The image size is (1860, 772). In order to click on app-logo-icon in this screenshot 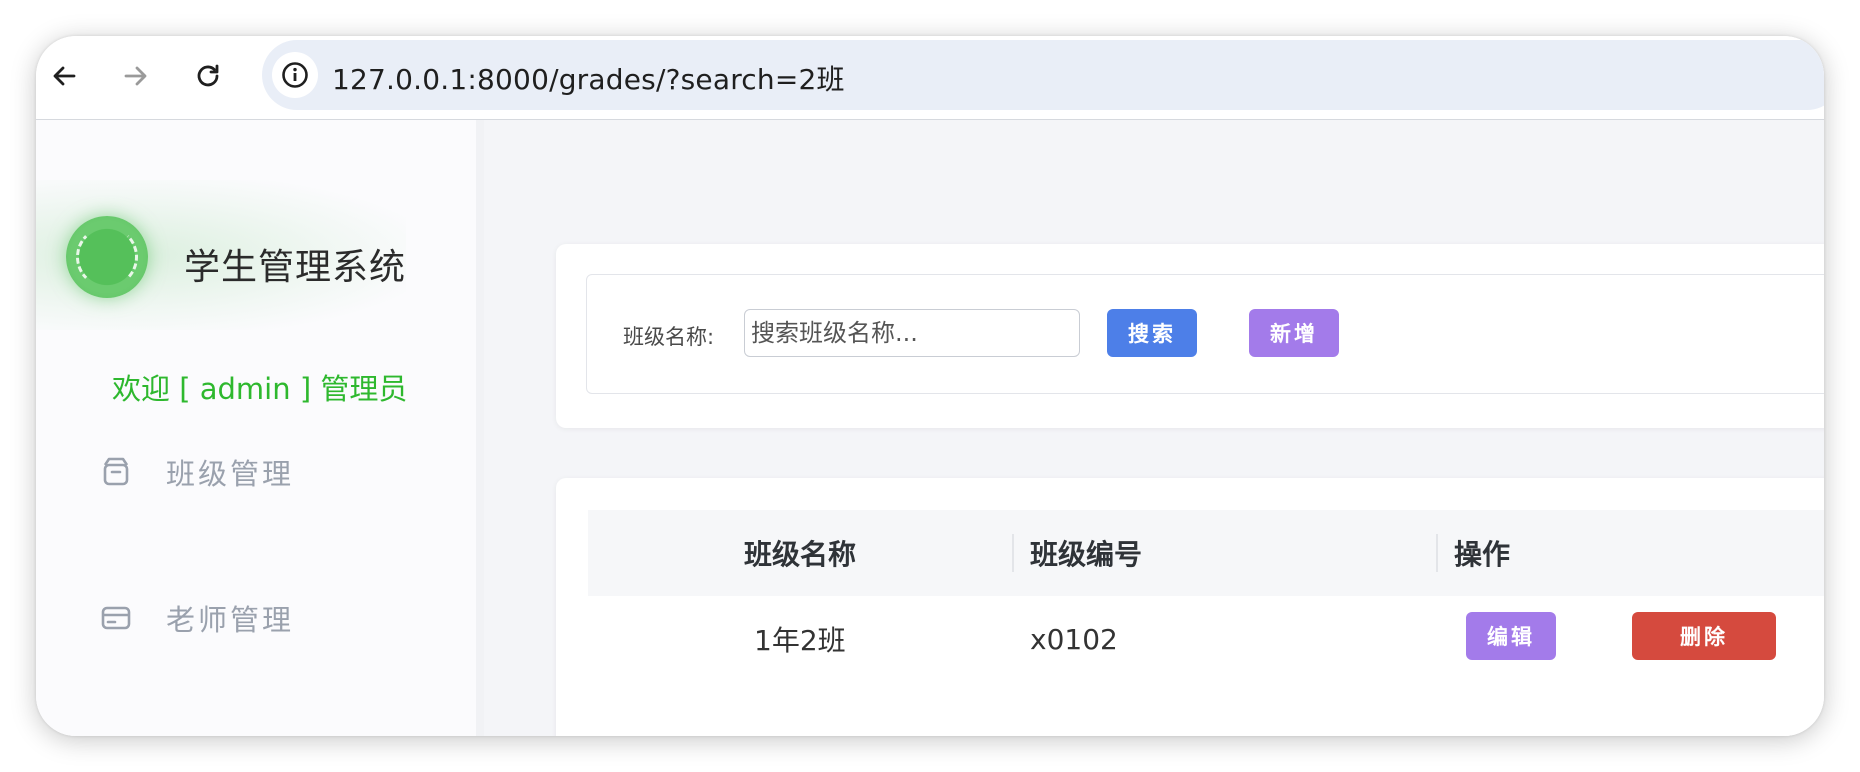, I will do `click(107, 257)`.